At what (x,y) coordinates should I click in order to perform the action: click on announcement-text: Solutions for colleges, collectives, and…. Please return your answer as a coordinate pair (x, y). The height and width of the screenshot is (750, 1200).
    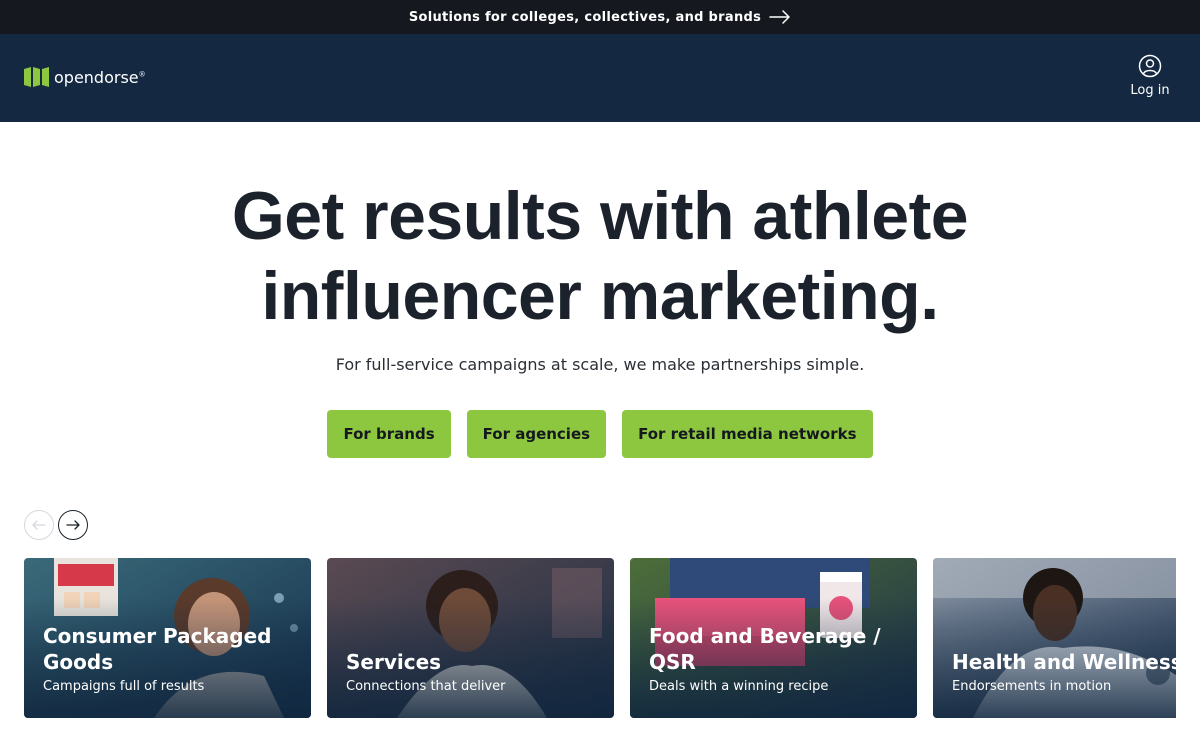
    Looking at the image, I should click on (585, 17).